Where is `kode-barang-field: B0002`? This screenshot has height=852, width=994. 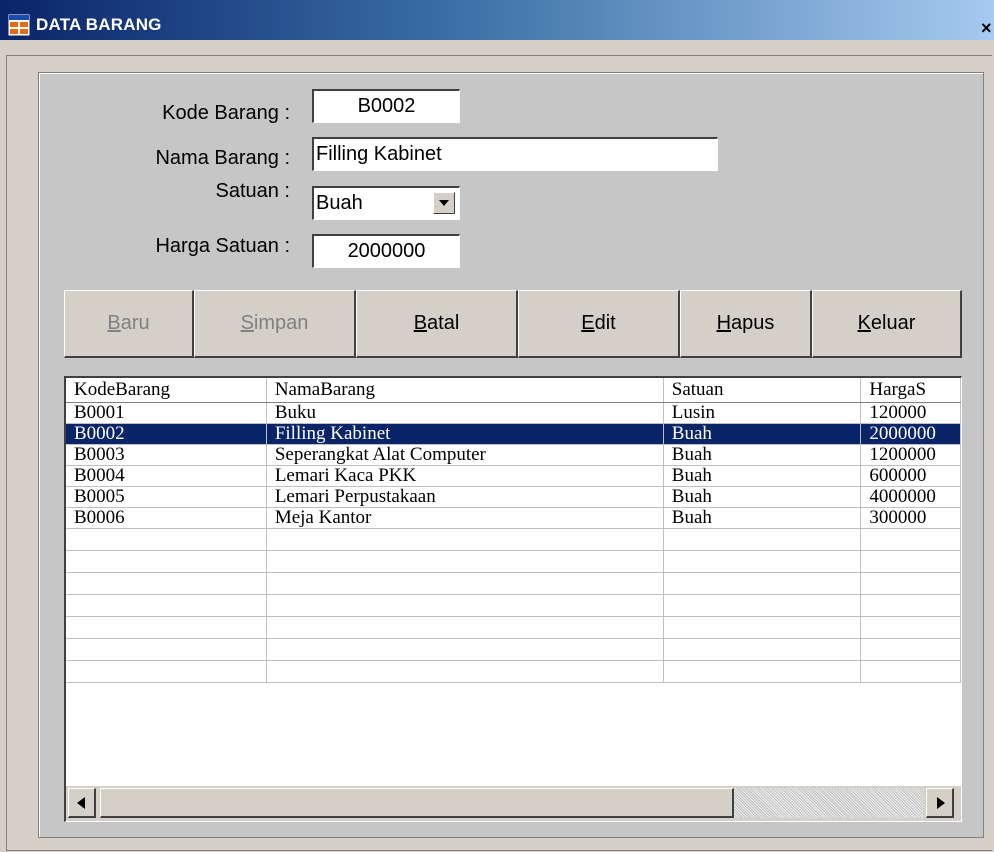 kode-barang-field: B0002 is located at coordinates (386, 106).